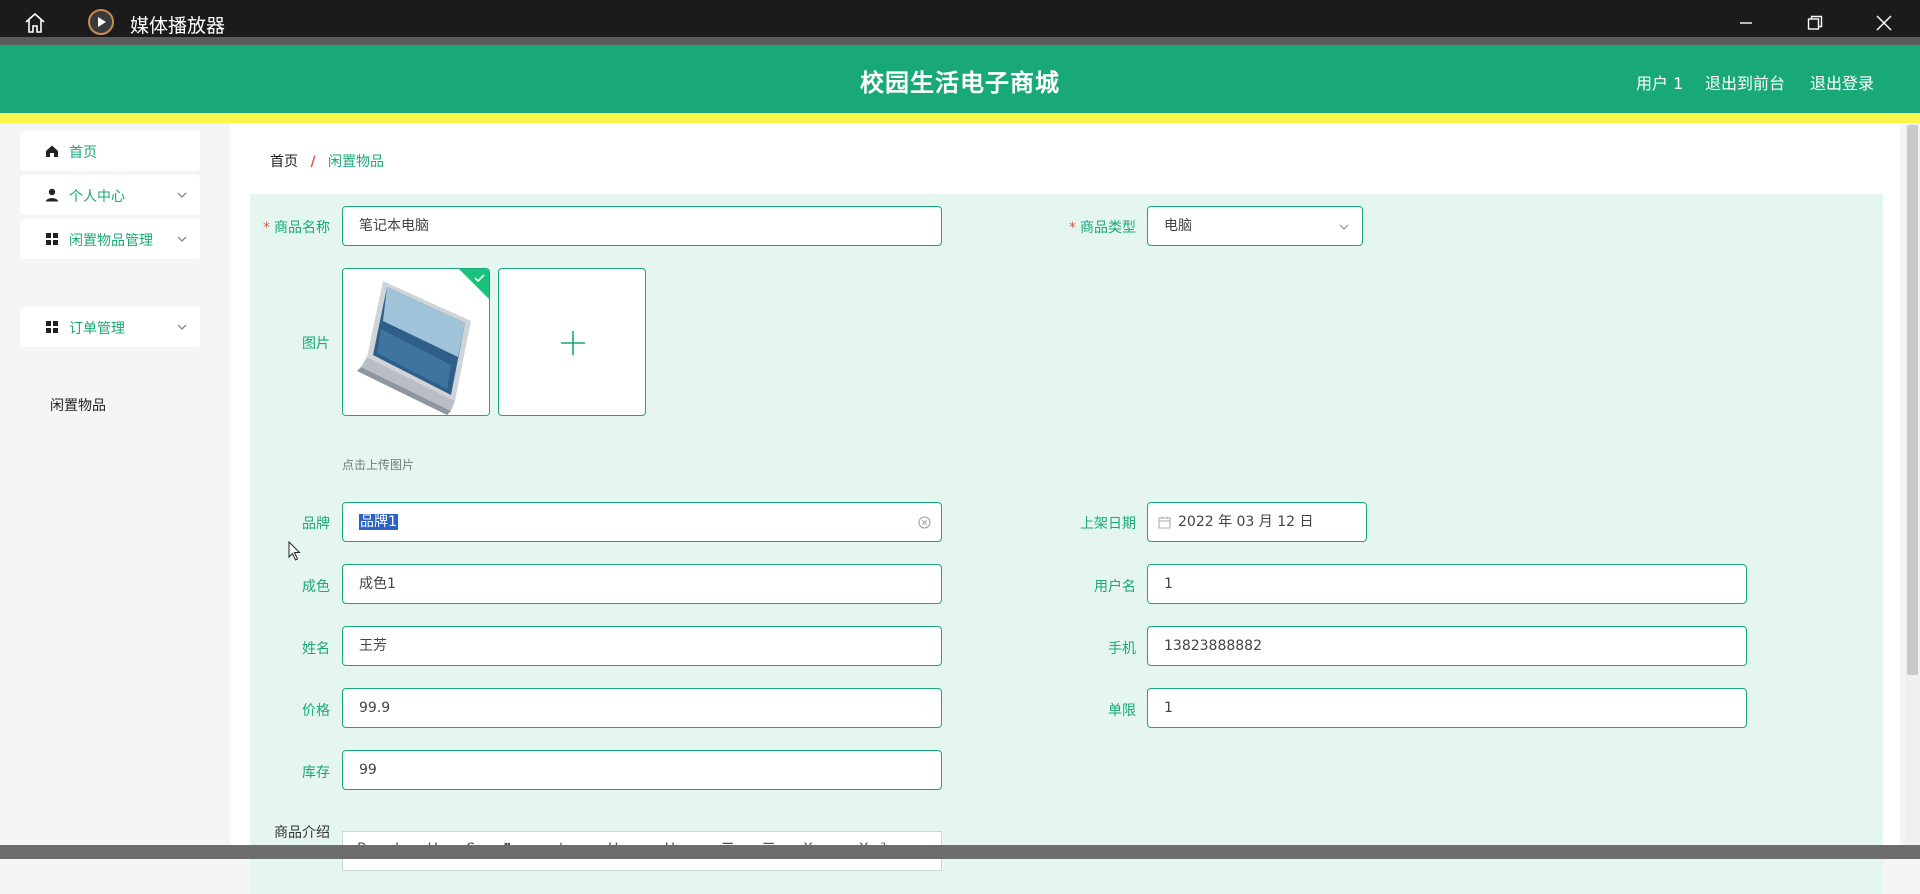  What do you see at coordinates (1447, 708) in the screenshot?
I see `limit-input: 1` at bounding box center [1447, 708].